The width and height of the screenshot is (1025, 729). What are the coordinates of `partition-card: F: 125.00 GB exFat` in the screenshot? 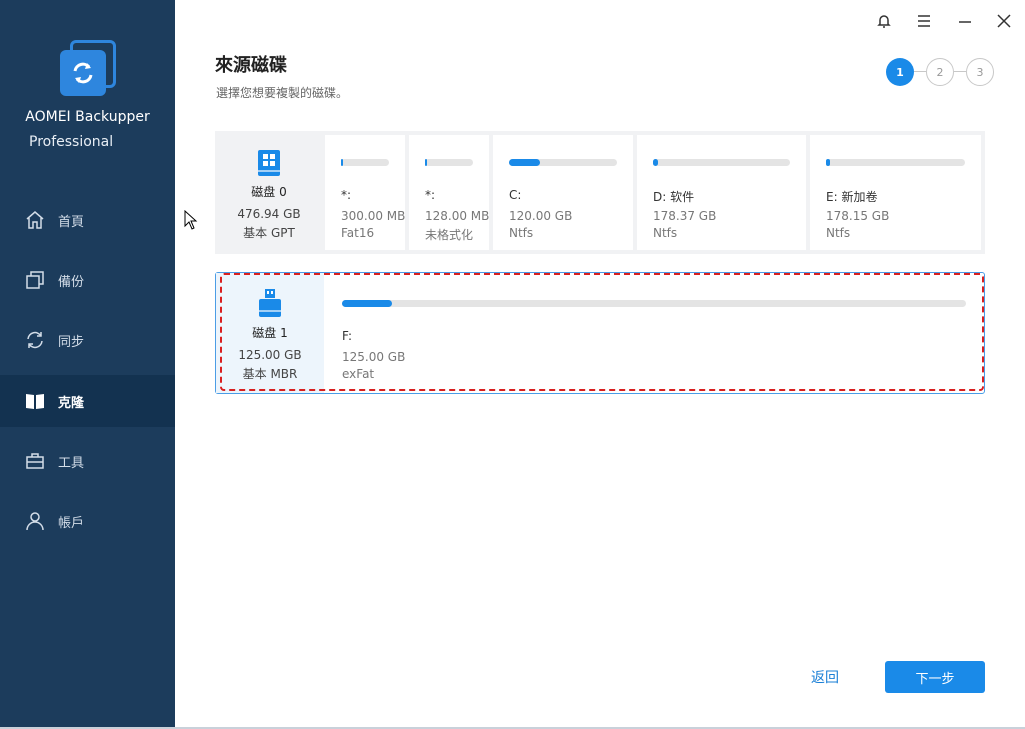 It's located at (654, 333).